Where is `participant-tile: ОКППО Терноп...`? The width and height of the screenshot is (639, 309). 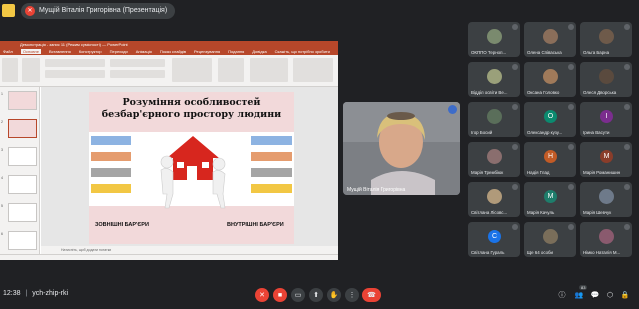
participant-tile: ОКППО Терноп... is located at coordinates (494, 39).